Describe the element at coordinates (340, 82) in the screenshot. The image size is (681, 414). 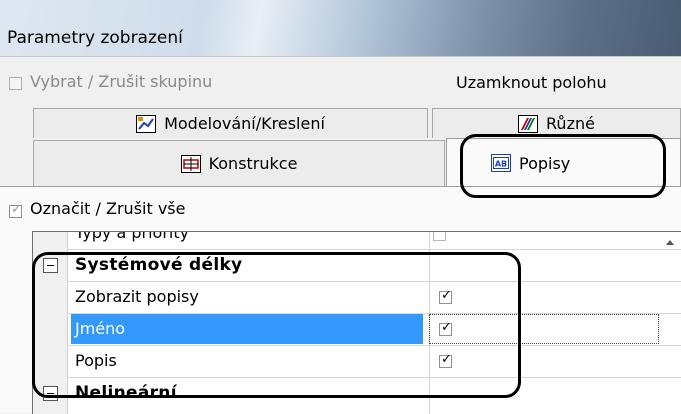
I see `group-options-row: Vybrat / Zrušit skupinu Uzamknout polohu` at that location.